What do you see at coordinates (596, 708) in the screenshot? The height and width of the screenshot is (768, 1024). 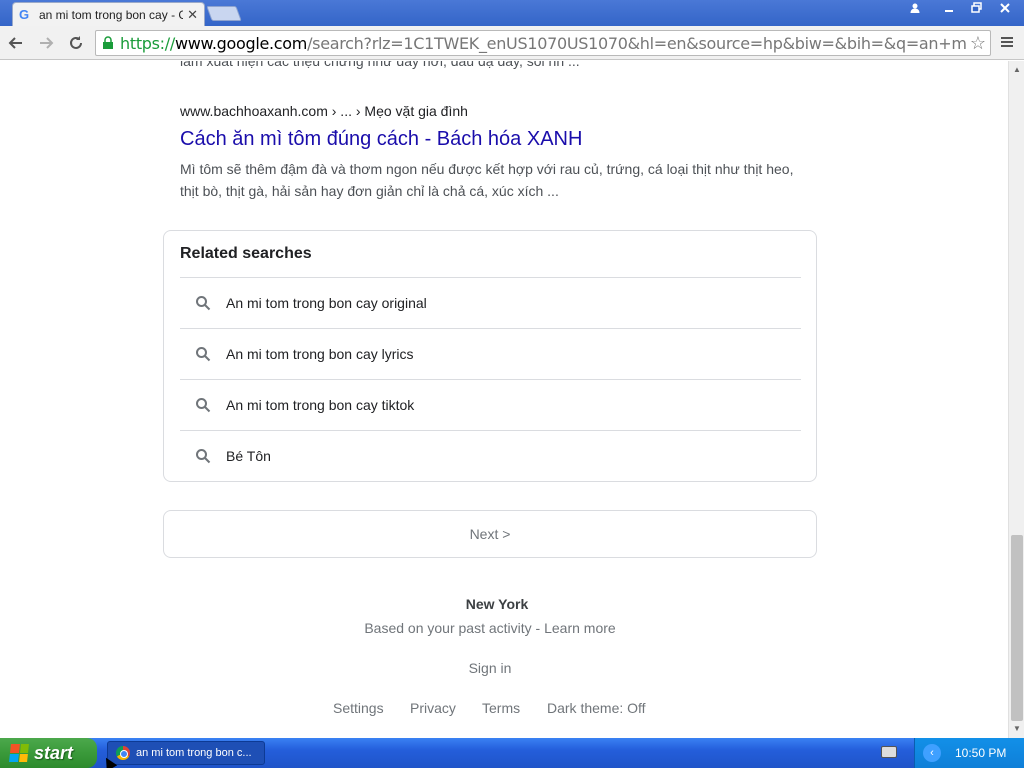 I see `footer-dark-theme-link: Dark theme: Off` at bounding box center [596, 708].